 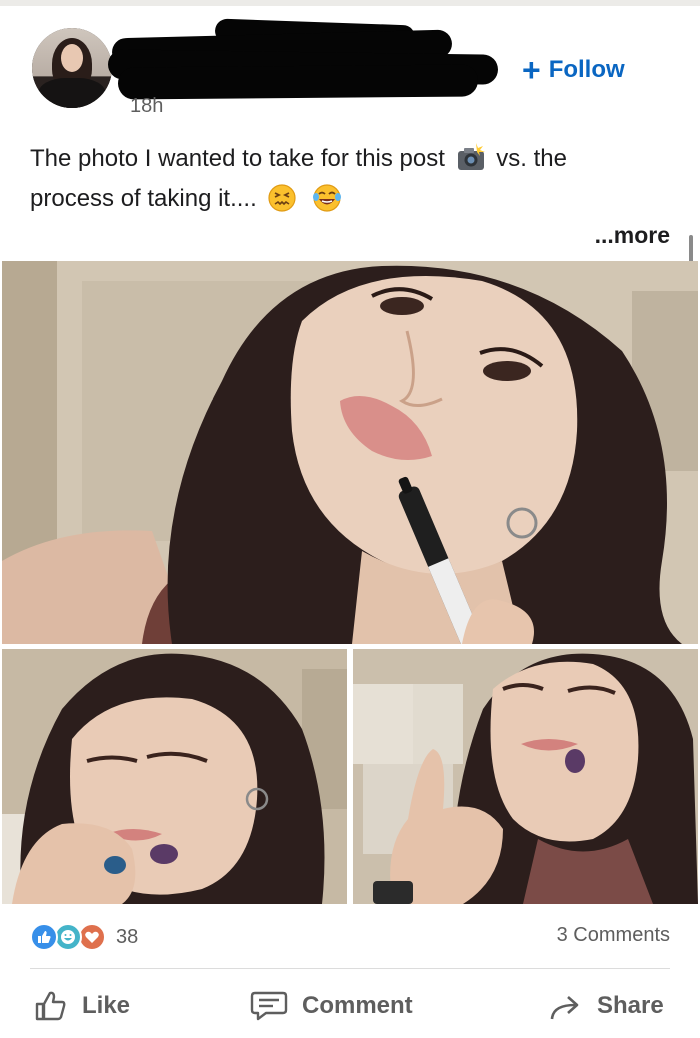 I want to click on confounded-emoji, so click(x=282, y=198).